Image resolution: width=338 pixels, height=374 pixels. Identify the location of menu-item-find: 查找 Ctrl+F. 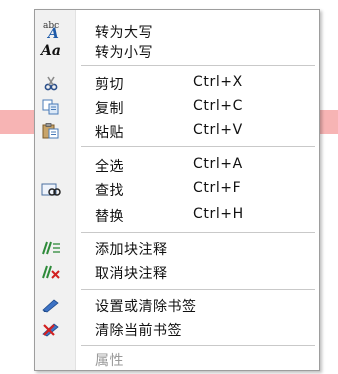
(177, 189).